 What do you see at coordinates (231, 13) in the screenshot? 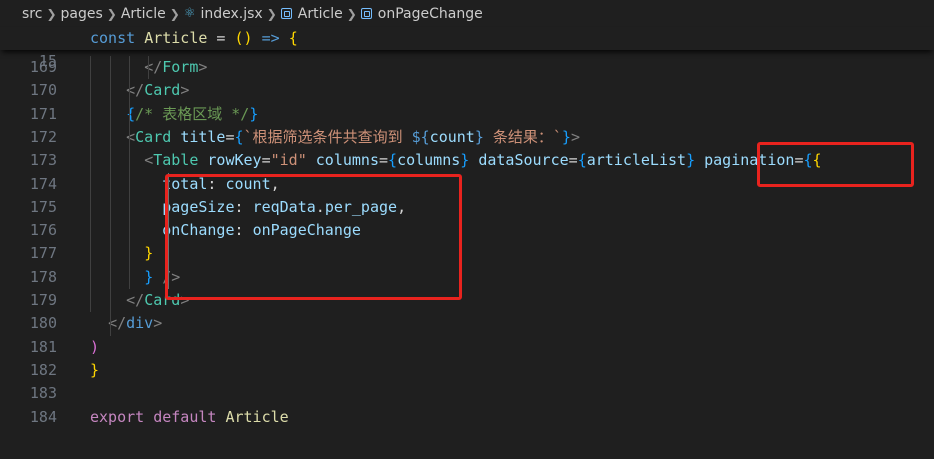
I see `breadcrumb-label: index.jsx` at bounding box center [231, 13].